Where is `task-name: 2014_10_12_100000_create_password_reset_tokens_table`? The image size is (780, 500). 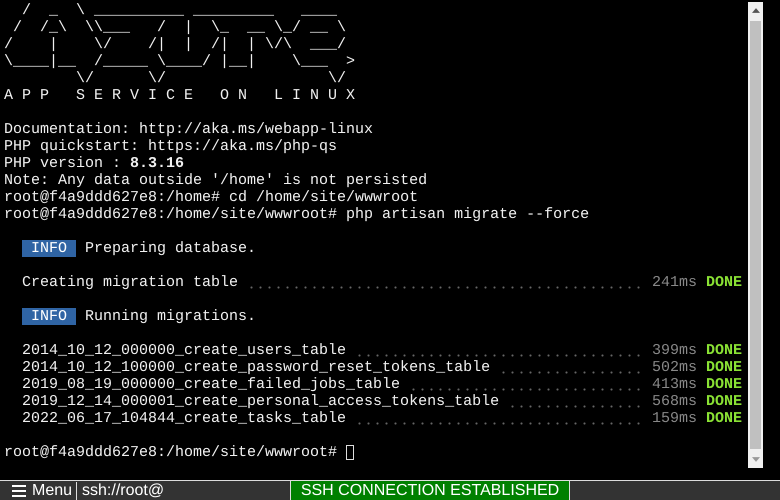
task-name: 2014_10_12_100000_create_password_reset_tokens_table is located at coordinates (256, 367).